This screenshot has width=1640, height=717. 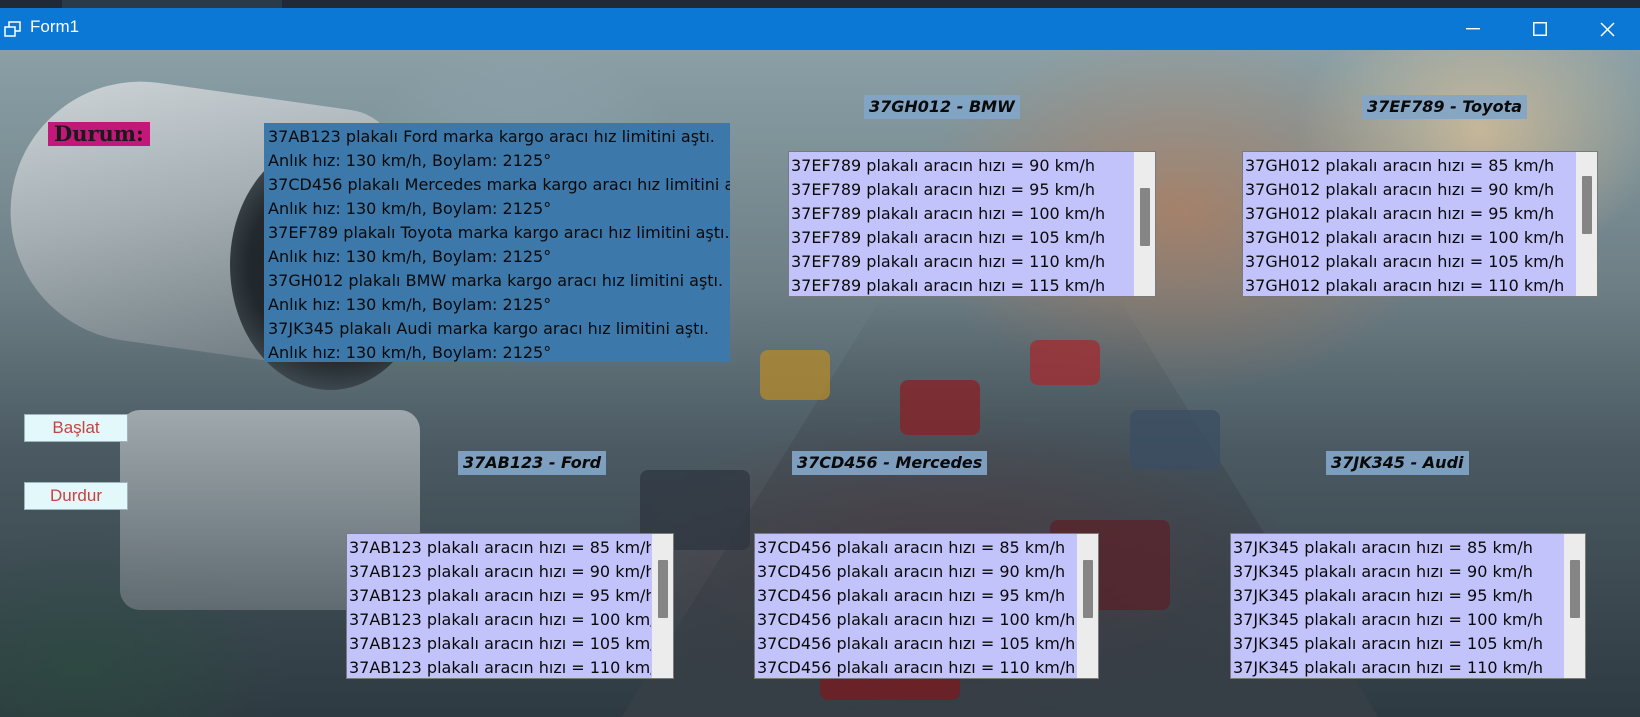 What do you see at coordinates (962, 285) in the screenshot?
I see `list-item: 37EF789 plakalı aracın hızı = 115 km/h` at bounding box center [962, 285].